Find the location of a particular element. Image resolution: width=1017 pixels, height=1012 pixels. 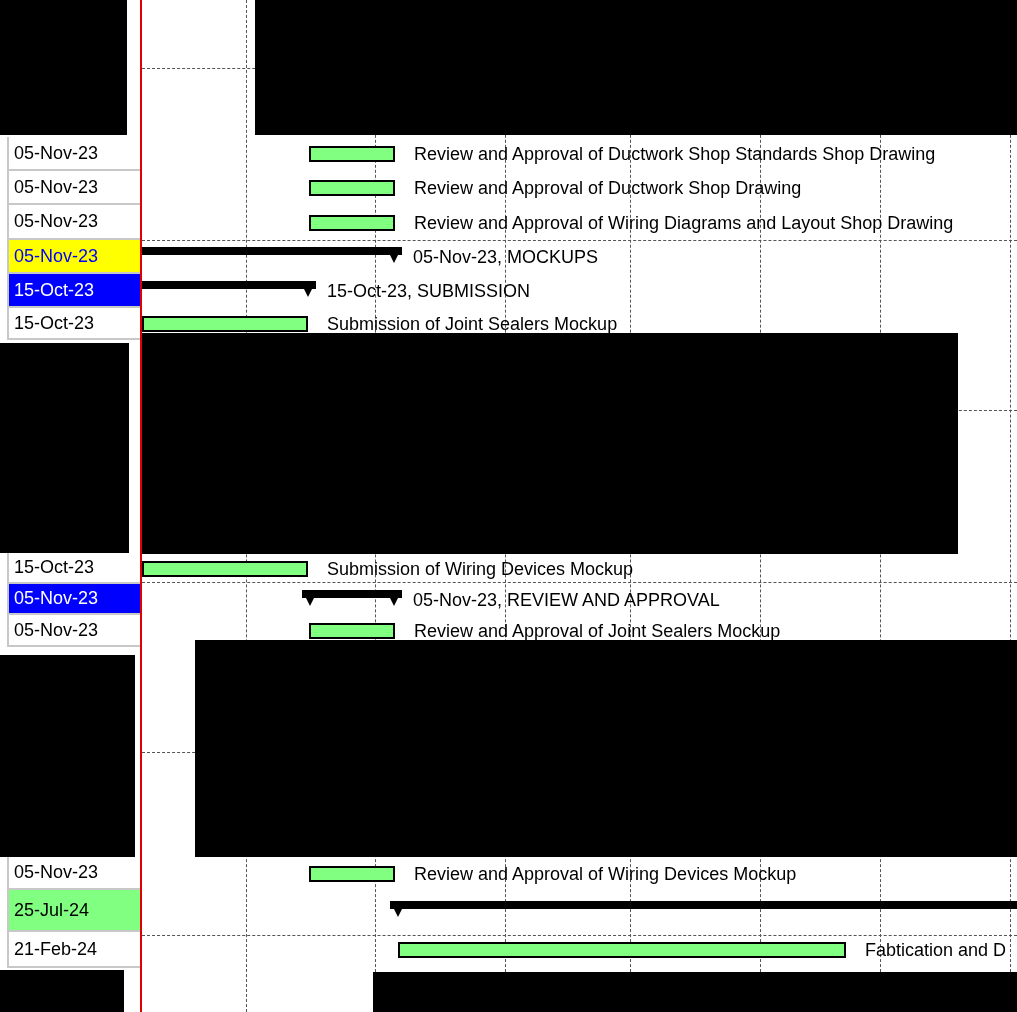

task-label: Review and Approval of Wiring Diagrams and Layout Shop Drawing is located at coordinates (684, 222).